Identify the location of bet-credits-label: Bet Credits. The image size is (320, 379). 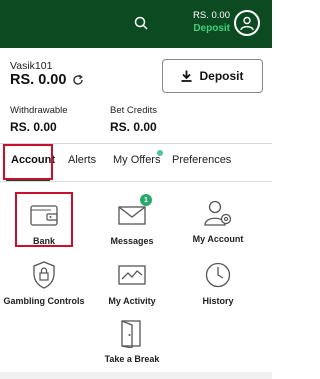
(133, 110).